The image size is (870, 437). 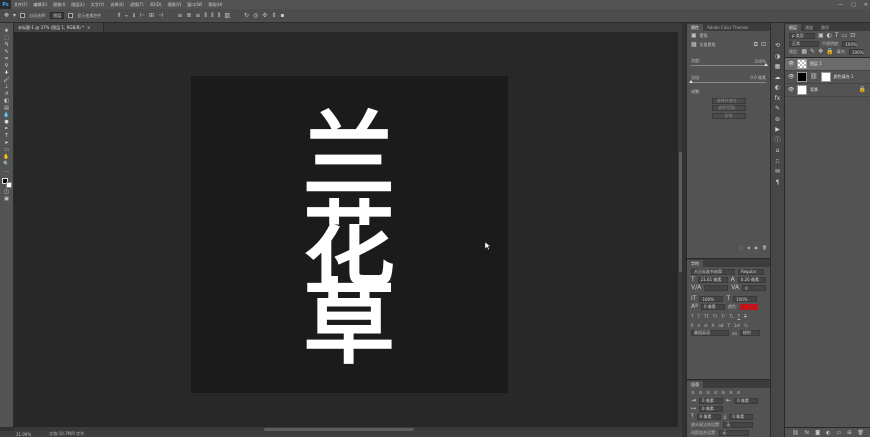 I want to click on adjustment-layer-icon: ◐, so click(x=828, y=433).